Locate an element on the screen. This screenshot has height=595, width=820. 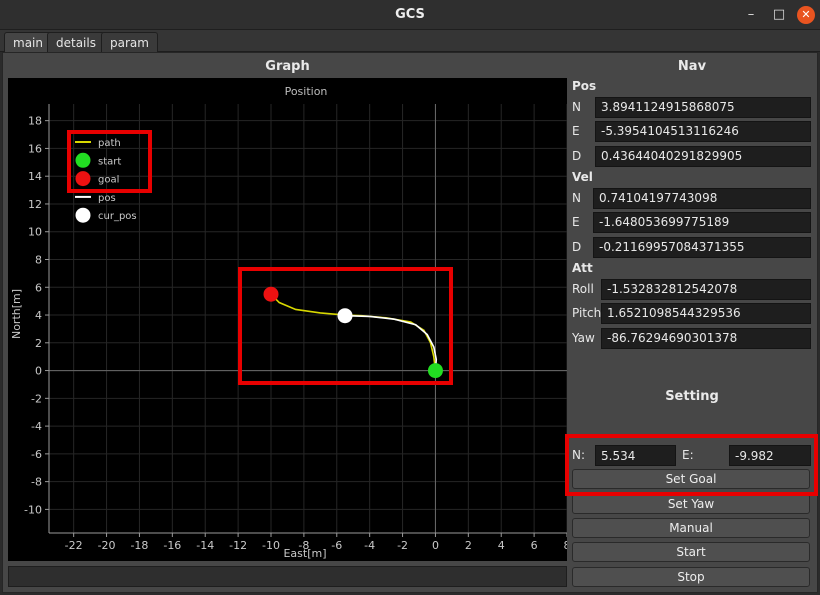
legend-cur_pos-label: cur_pos is located at coordinates (117, 216).